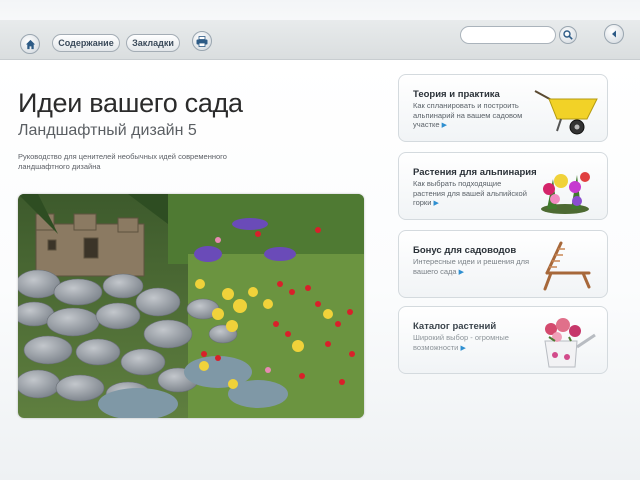 This screenshot has height=480, width=640. What do you see at coordinates (566, 112) in the screenshot?
I see `wheelbarrow-icon` at bounding box center [566, 112].